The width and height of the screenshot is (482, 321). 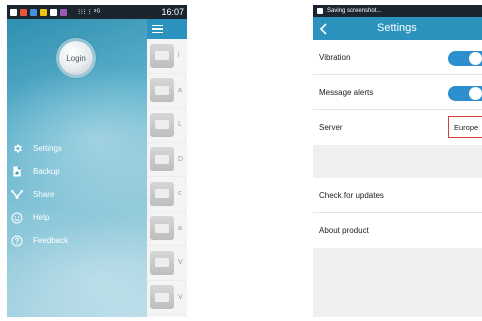 I want to click on list-item: D, so click(x=167, y=160).